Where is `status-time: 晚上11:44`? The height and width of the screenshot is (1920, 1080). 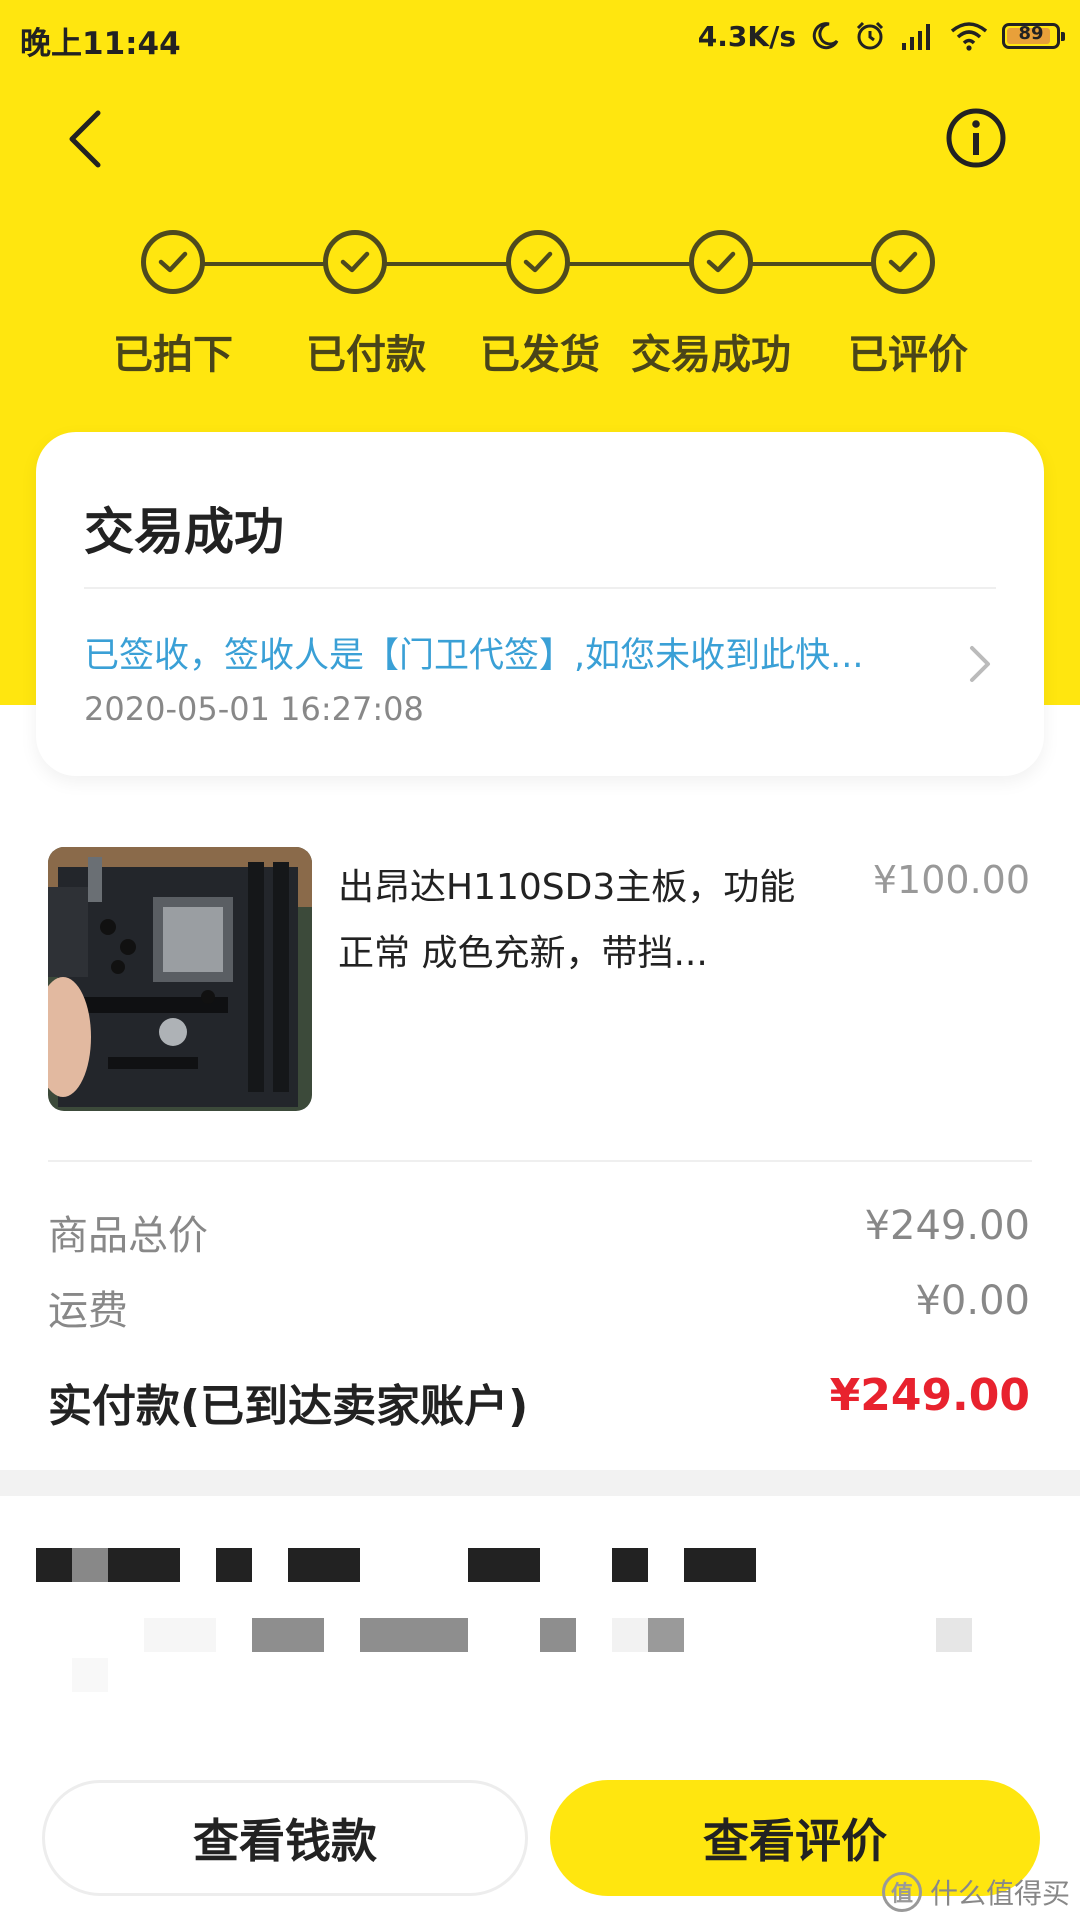
status-time: 晚上11:44 is located at coordinates (100, 44).